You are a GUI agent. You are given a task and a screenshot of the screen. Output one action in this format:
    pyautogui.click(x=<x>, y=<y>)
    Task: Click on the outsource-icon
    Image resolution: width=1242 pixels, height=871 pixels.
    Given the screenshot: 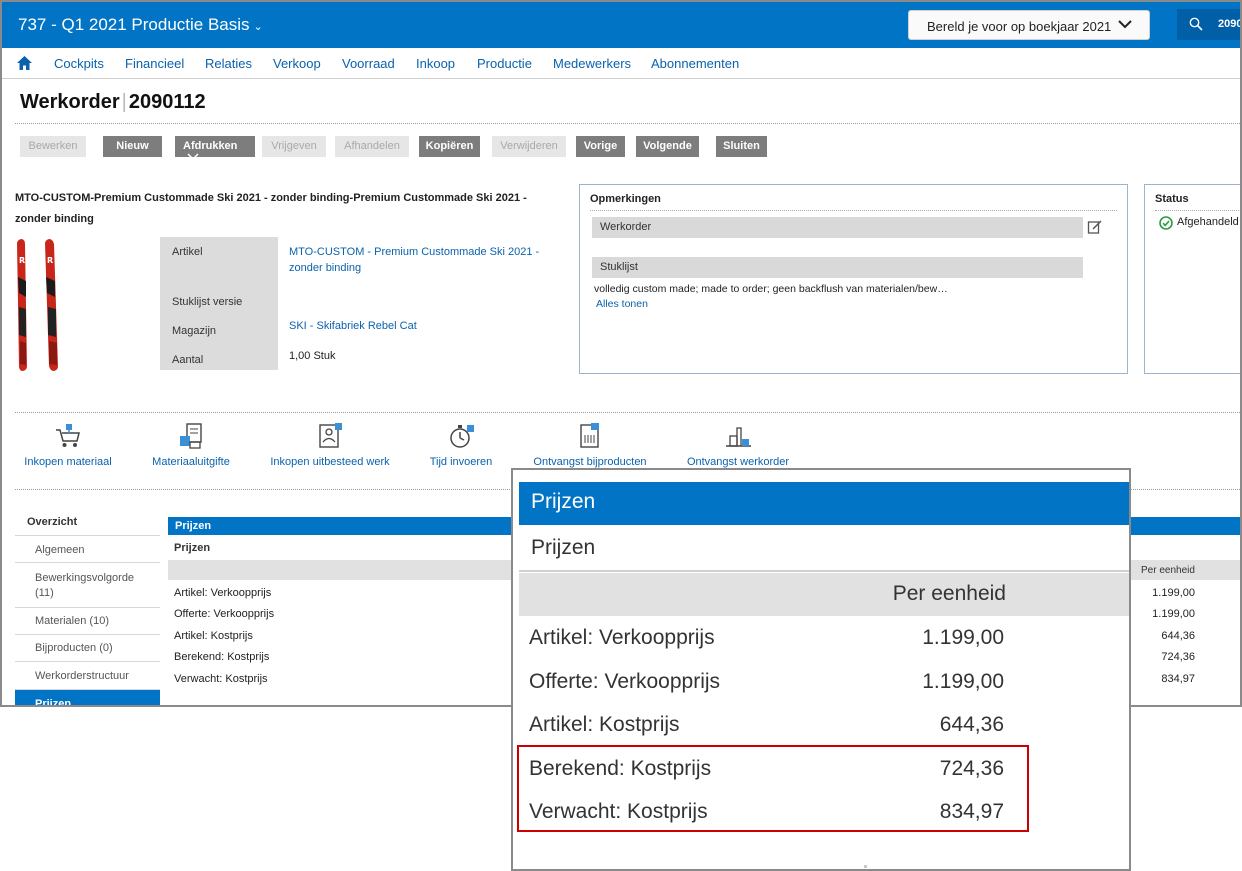 What is the action you would take?
    pyautogui.click(x=330, y=435)
    